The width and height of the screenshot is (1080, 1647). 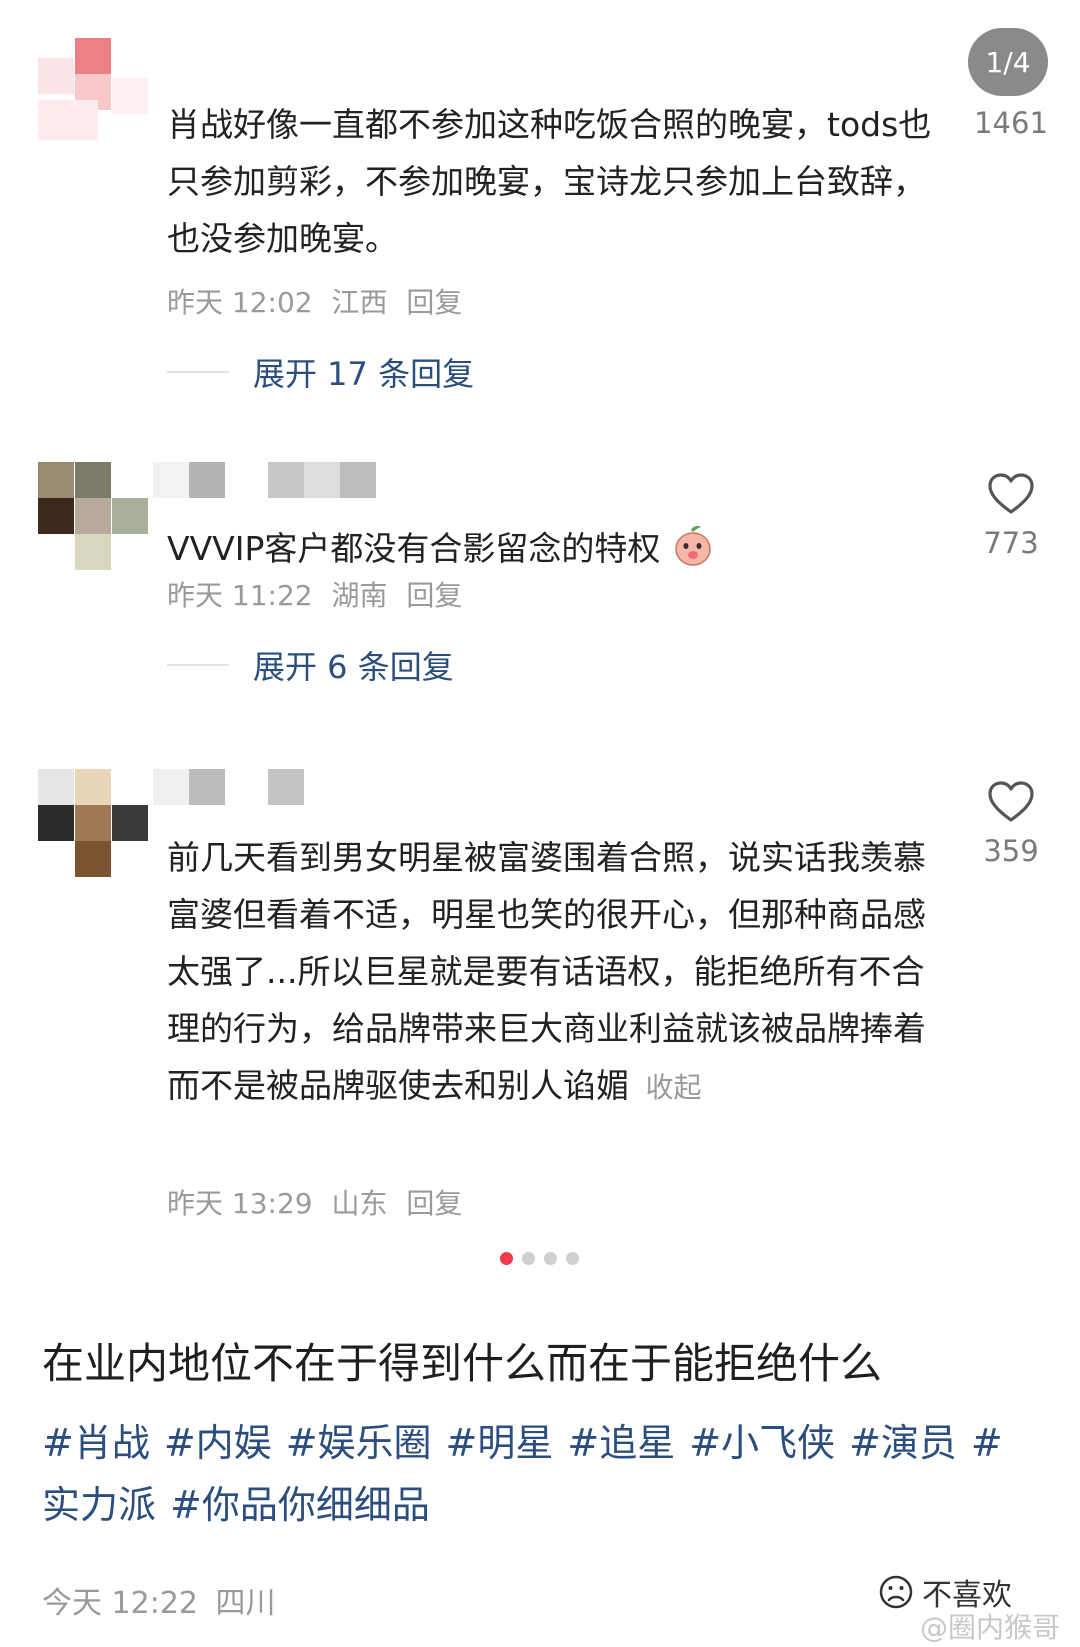 I want to click on expand-replies-label: 展开 6 条回复, so click(x=353, y=665).